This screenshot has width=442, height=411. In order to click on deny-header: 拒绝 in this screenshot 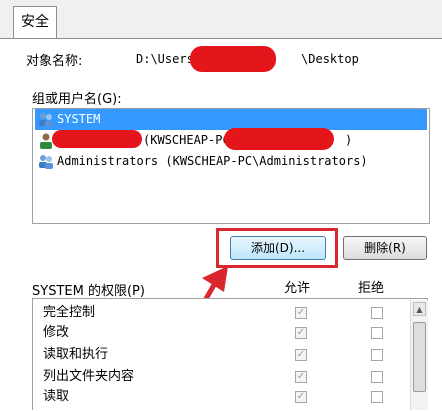, I will do `click(371, 288)`.